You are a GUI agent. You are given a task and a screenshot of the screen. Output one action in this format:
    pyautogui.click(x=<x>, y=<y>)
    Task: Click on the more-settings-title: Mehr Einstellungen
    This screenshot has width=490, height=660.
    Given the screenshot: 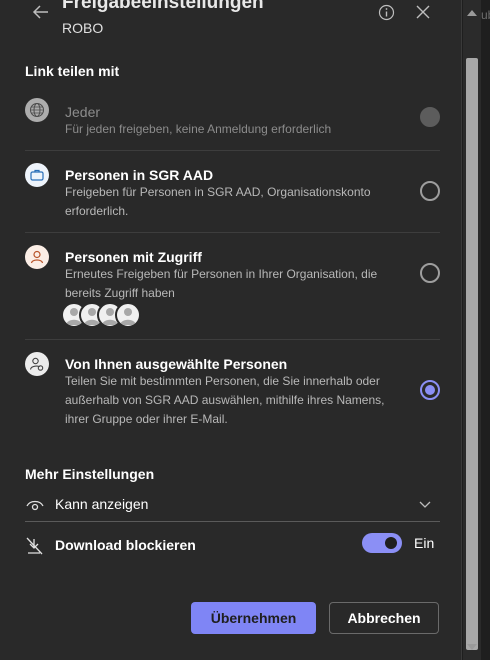 What is the action you would take?
    pyautogui.click(x=90, y=474)
    